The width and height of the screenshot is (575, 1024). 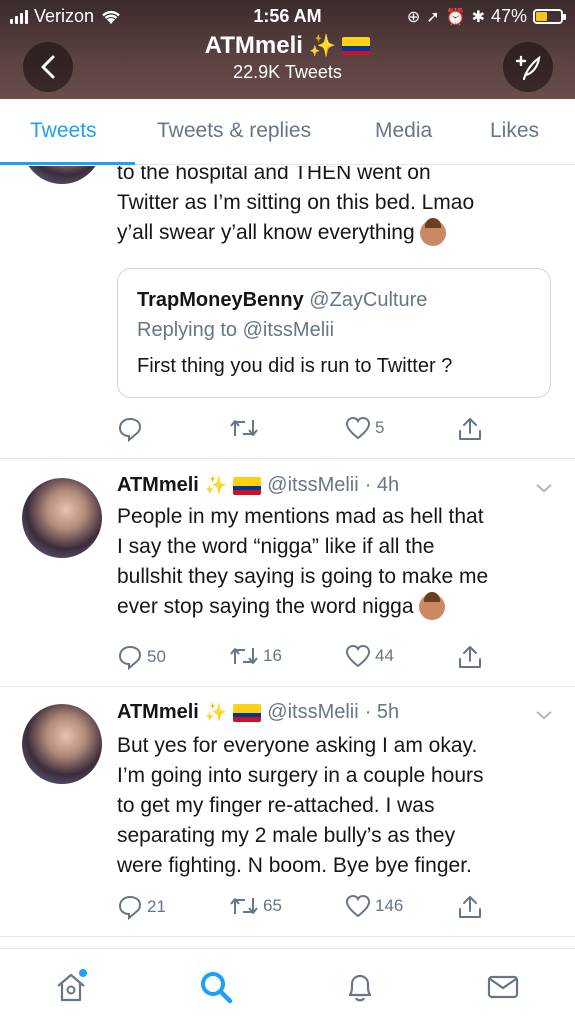 What do you see at coordinates (299, 909) in the screenshot?
I see `tweet-actions: 21 65 146` at bounding box center [299, 909].